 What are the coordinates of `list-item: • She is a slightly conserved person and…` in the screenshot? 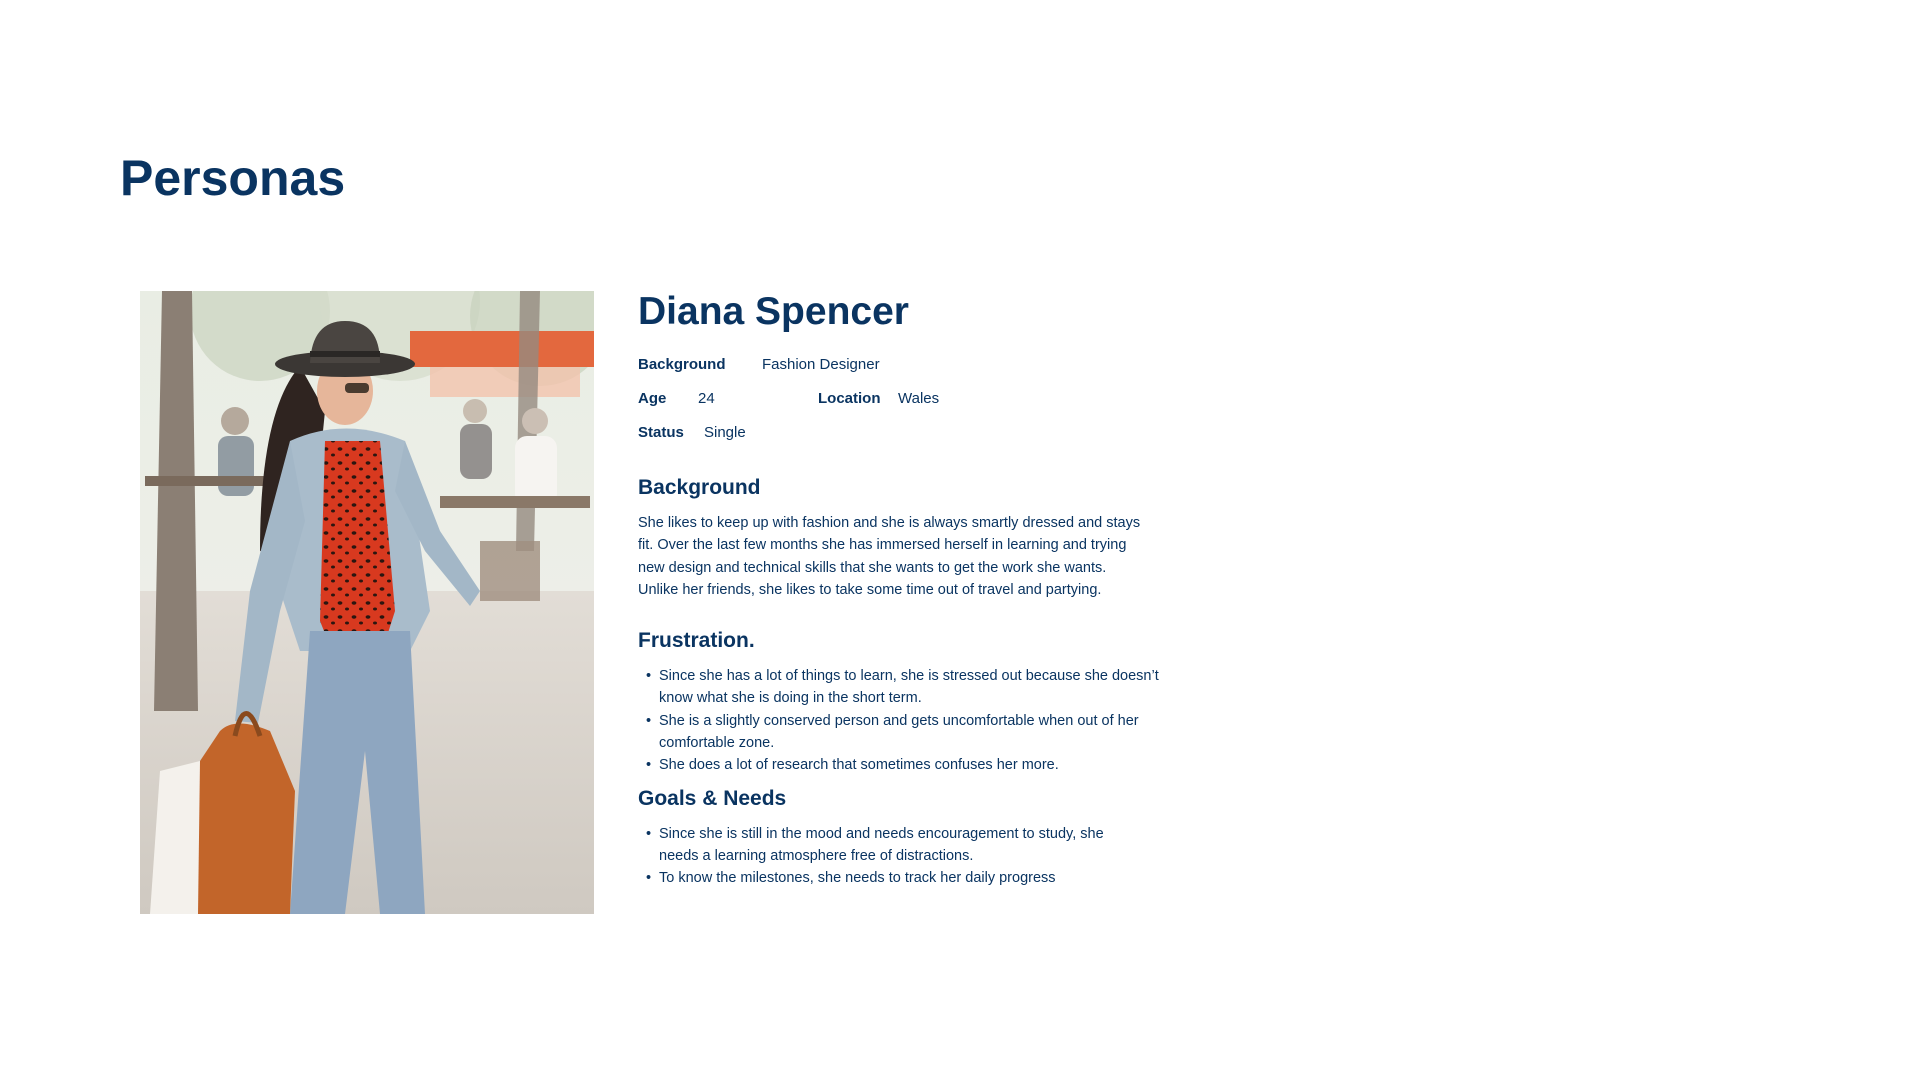 It's located at (918, 732).